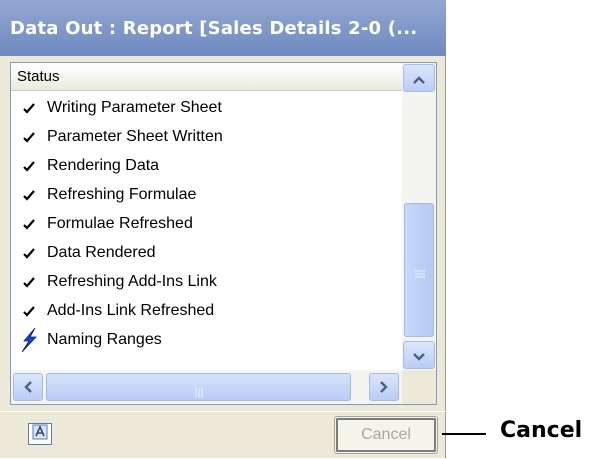 The width and height of the screenshot is (592, 459). What do you see at coordinates (135, 136) in the screenshot?
I see `list-item-label: Parameter Sheet Written` at bounding box center [135, 136].